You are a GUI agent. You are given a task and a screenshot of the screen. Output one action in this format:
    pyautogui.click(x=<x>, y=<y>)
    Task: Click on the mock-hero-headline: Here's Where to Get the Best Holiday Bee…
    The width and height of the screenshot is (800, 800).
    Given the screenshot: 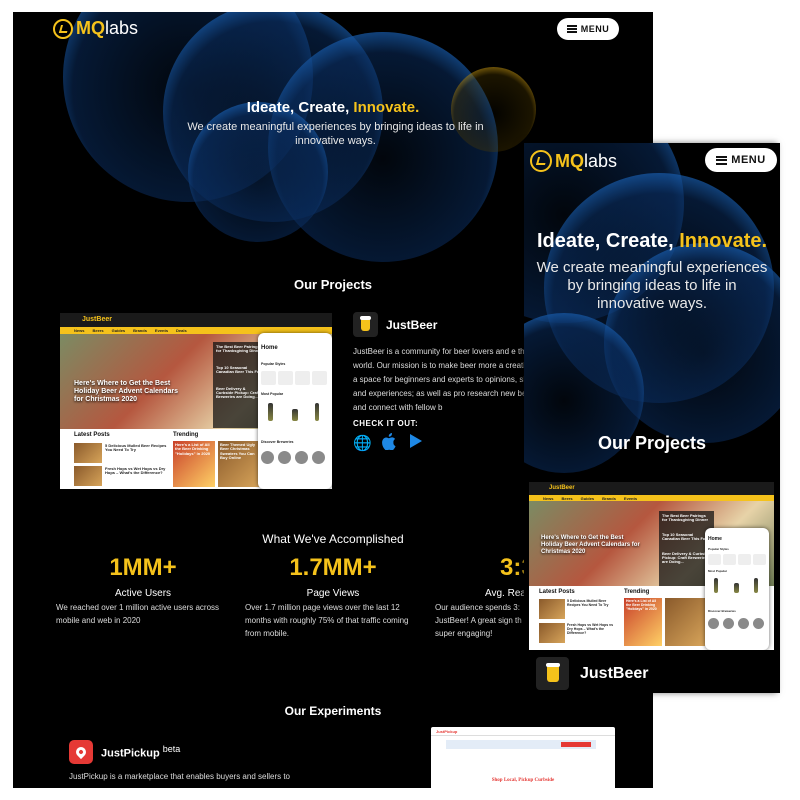 What is the action you would take?
    pyautogui.click(x=590, y=545)
    